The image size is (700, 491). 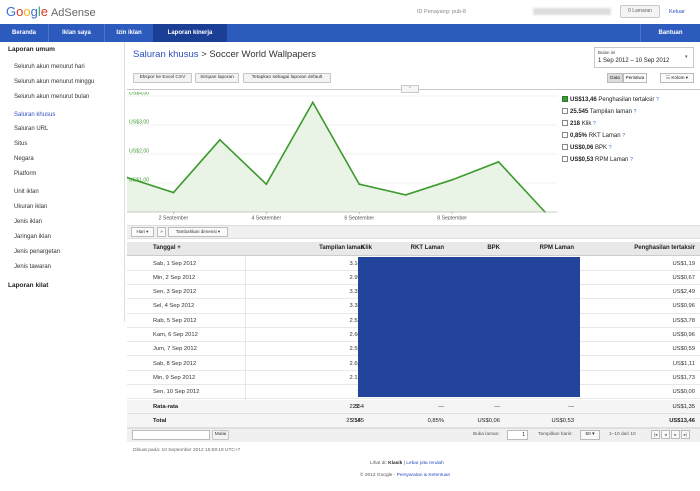 What do you see at coordinates (26, 192) in the screenshot?
I see `sidebar-item-ad-units: Unit iklan` at bounding box center [26, 192].